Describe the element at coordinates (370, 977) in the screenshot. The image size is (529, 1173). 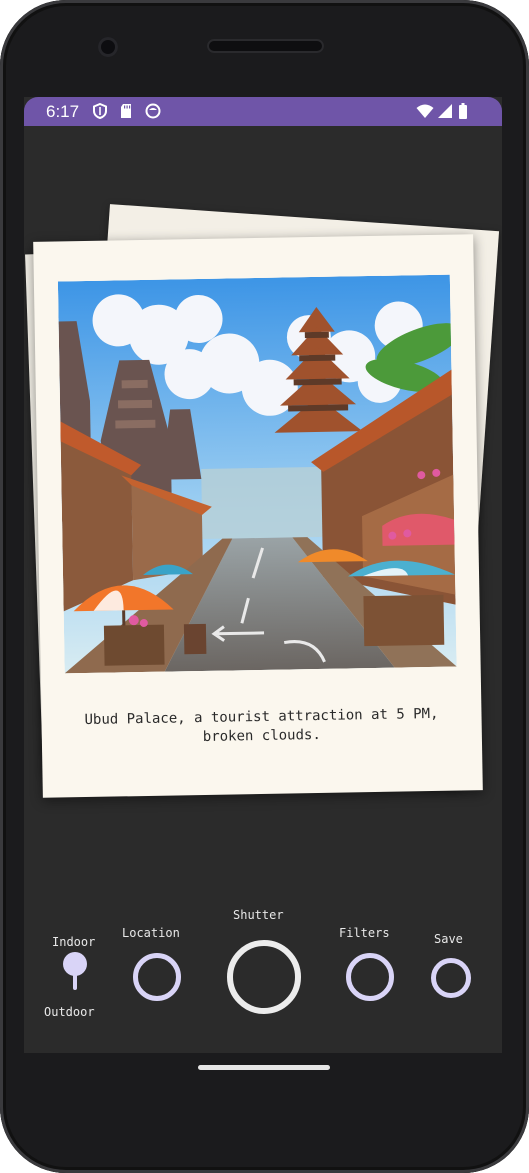
I see `filters-button` at that location.